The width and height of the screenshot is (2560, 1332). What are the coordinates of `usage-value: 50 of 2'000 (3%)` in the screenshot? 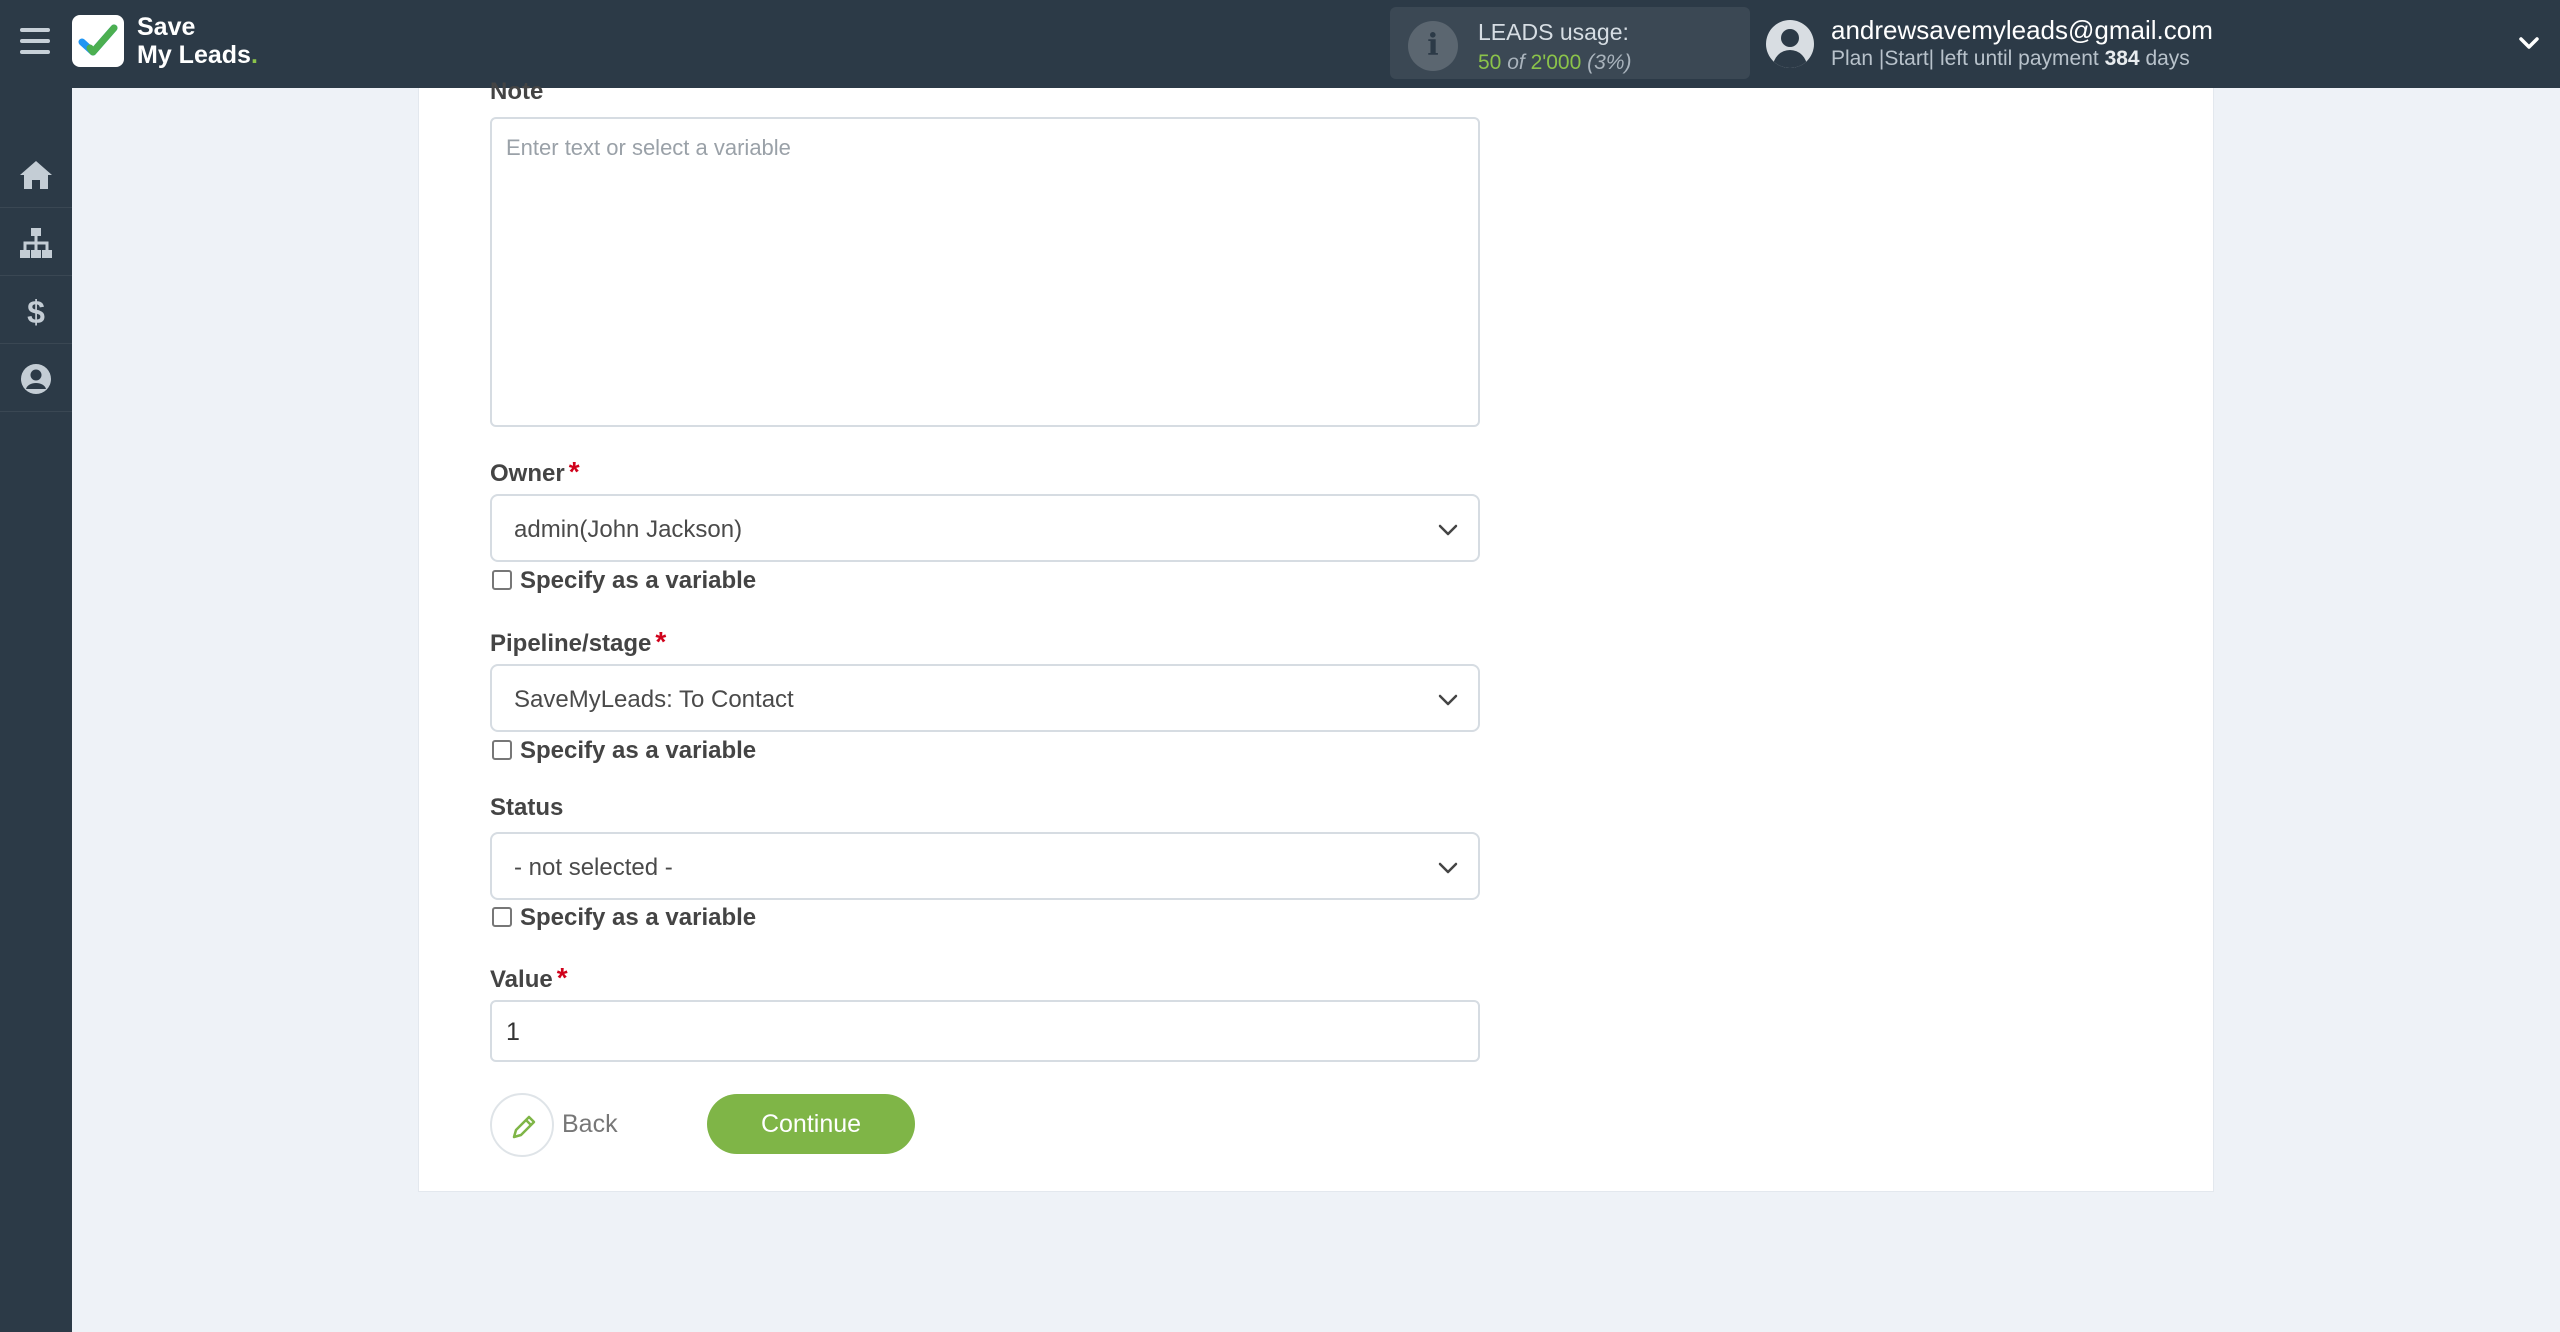 It's located at (1554, 63).